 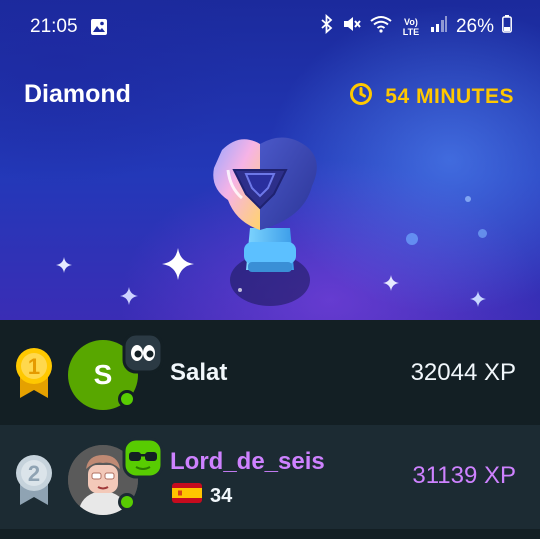 I want to click on mute-icon, so click(x=352, y=27).